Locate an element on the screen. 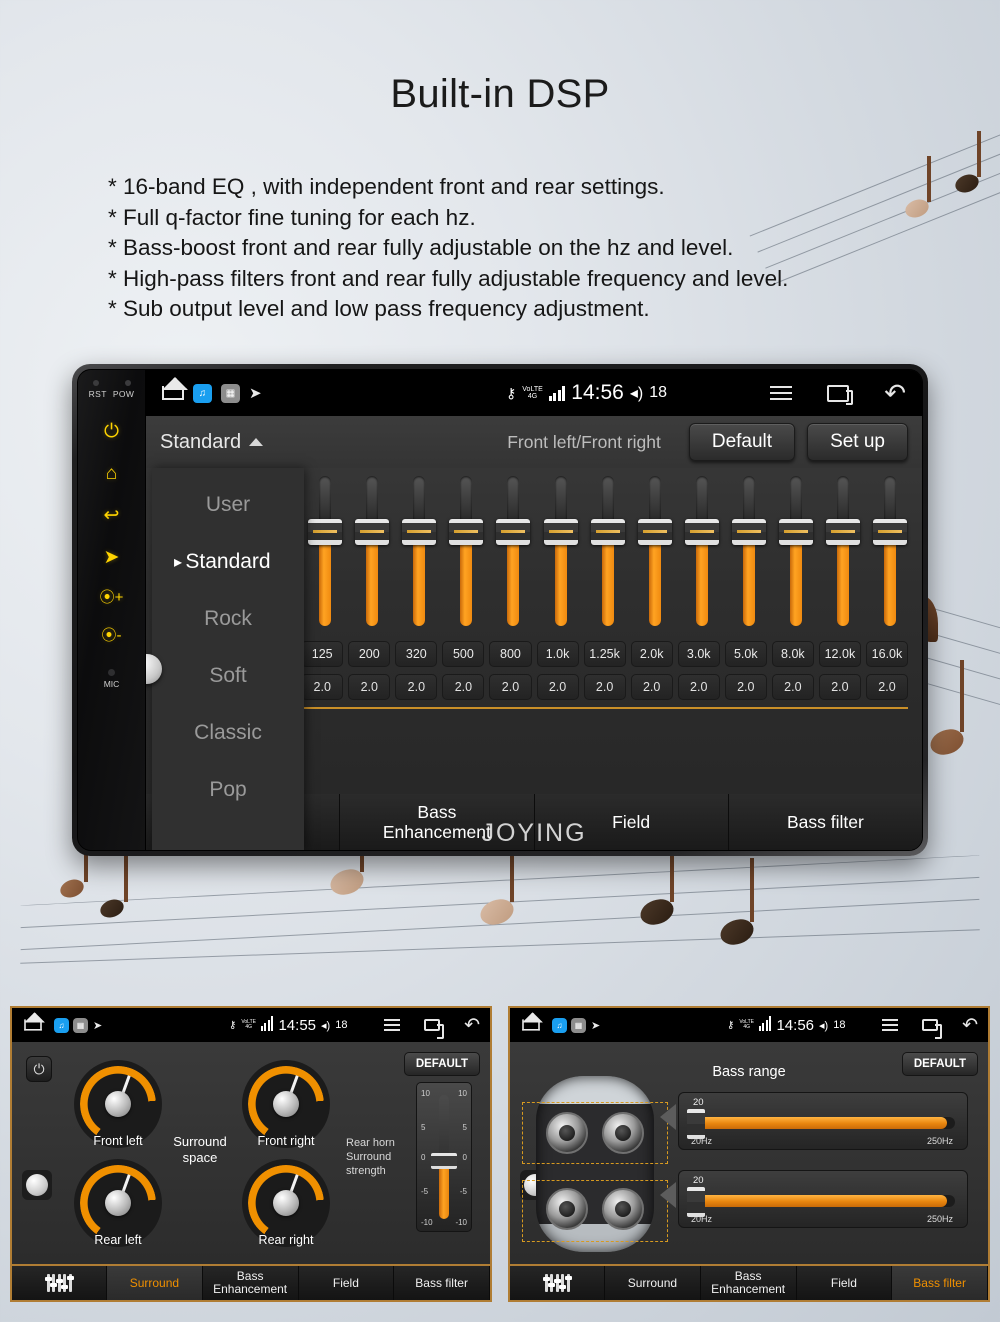 The width and height of the screenshot is (1000, 1322). preset-option-standard: Standard is located at coordinates (228, 561).